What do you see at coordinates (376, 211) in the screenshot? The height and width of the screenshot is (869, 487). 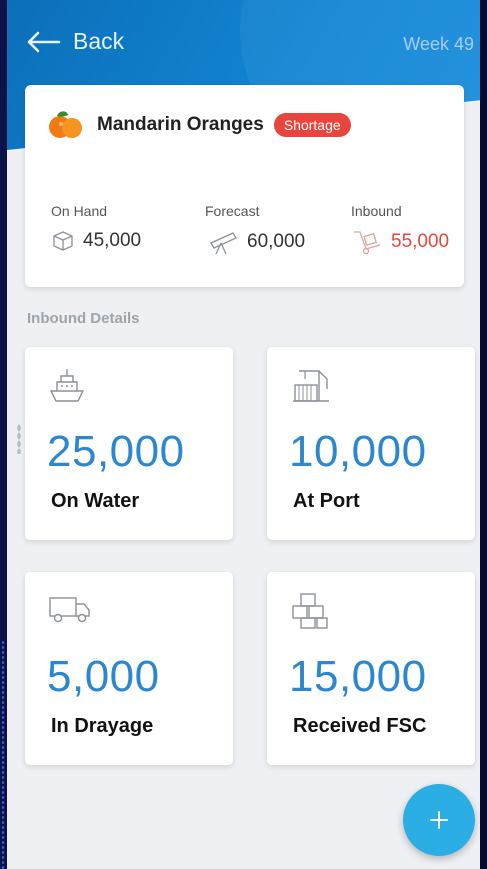 I see `stat-label: Inbound` at bounding box center [376, 211].